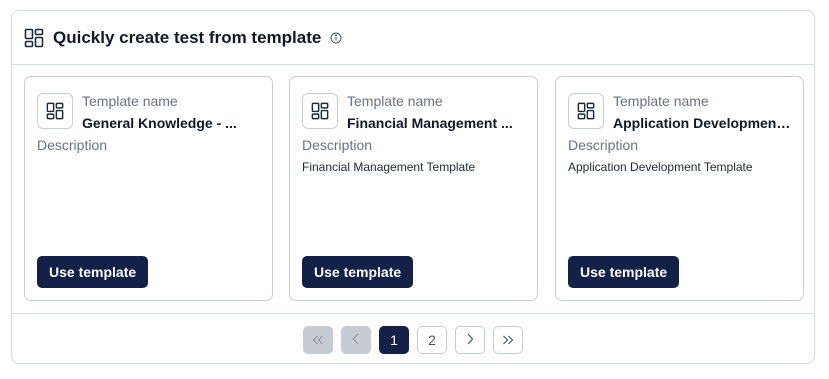 The image size is (829, 379). What do you see at coordinates (413, 38) in the screenshot?
I see `panel-header: Quickly create test from template` at bounding box center [413, 38].